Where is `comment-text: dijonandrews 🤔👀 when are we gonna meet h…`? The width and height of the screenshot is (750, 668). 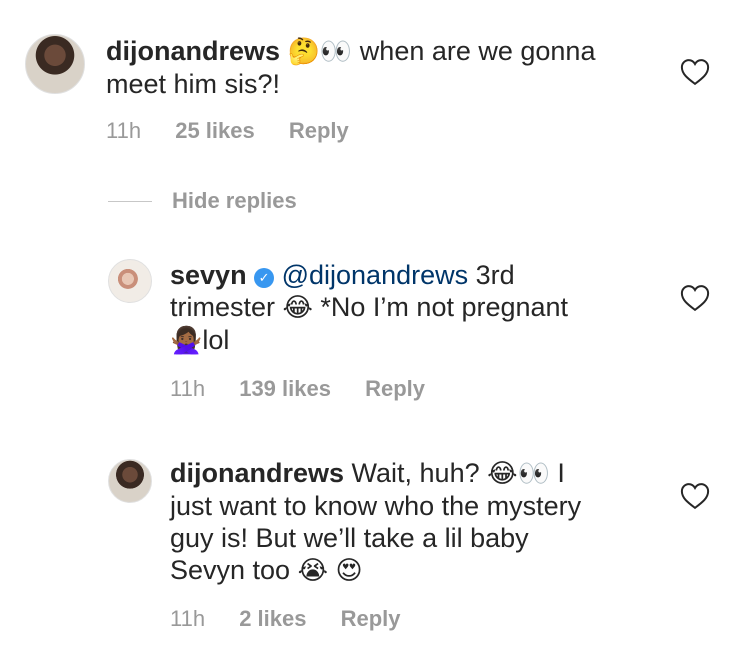
comment-text: dijonandrews 🤔👀 when are we gonna meet h… is located at coordinates (351, 67).